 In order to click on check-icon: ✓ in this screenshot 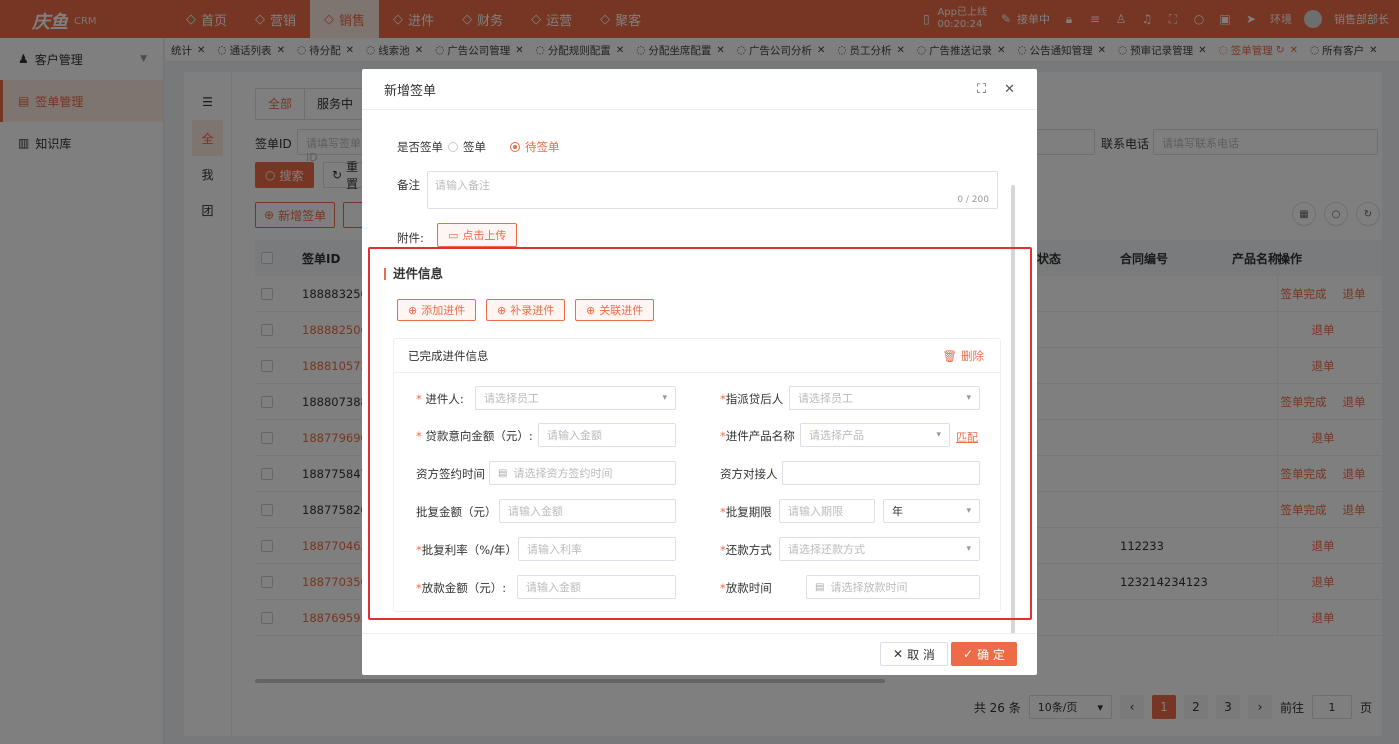, I will do `click(968, 654)`.